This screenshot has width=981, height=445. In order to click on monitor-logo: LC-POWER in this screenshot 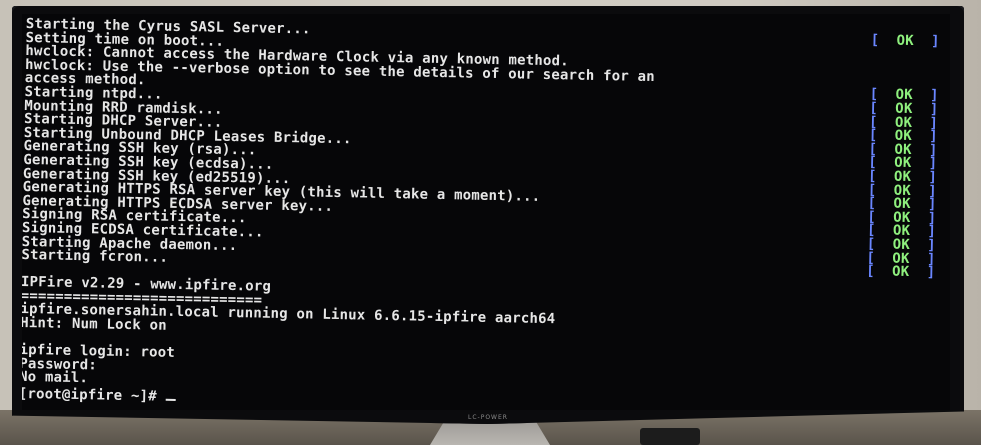, I will do `click(488, 417)`.